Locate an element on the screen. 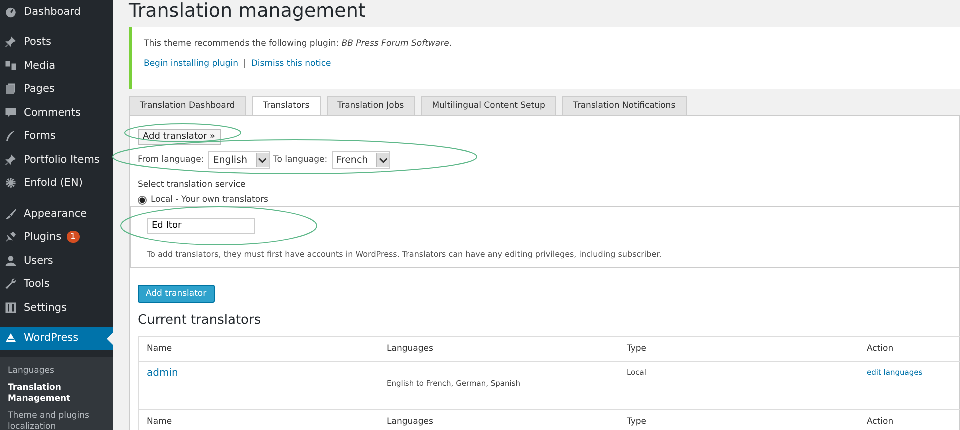  radio-label: Local - Your own translators is located at coordinates (209, 200).